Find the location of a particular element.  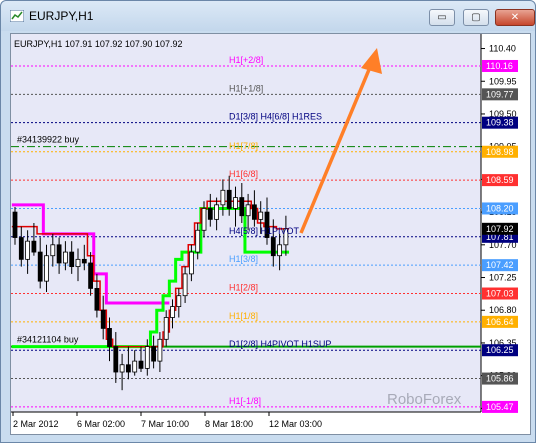

price-badge-label: 106.64 is located at coordinates (500, 322).